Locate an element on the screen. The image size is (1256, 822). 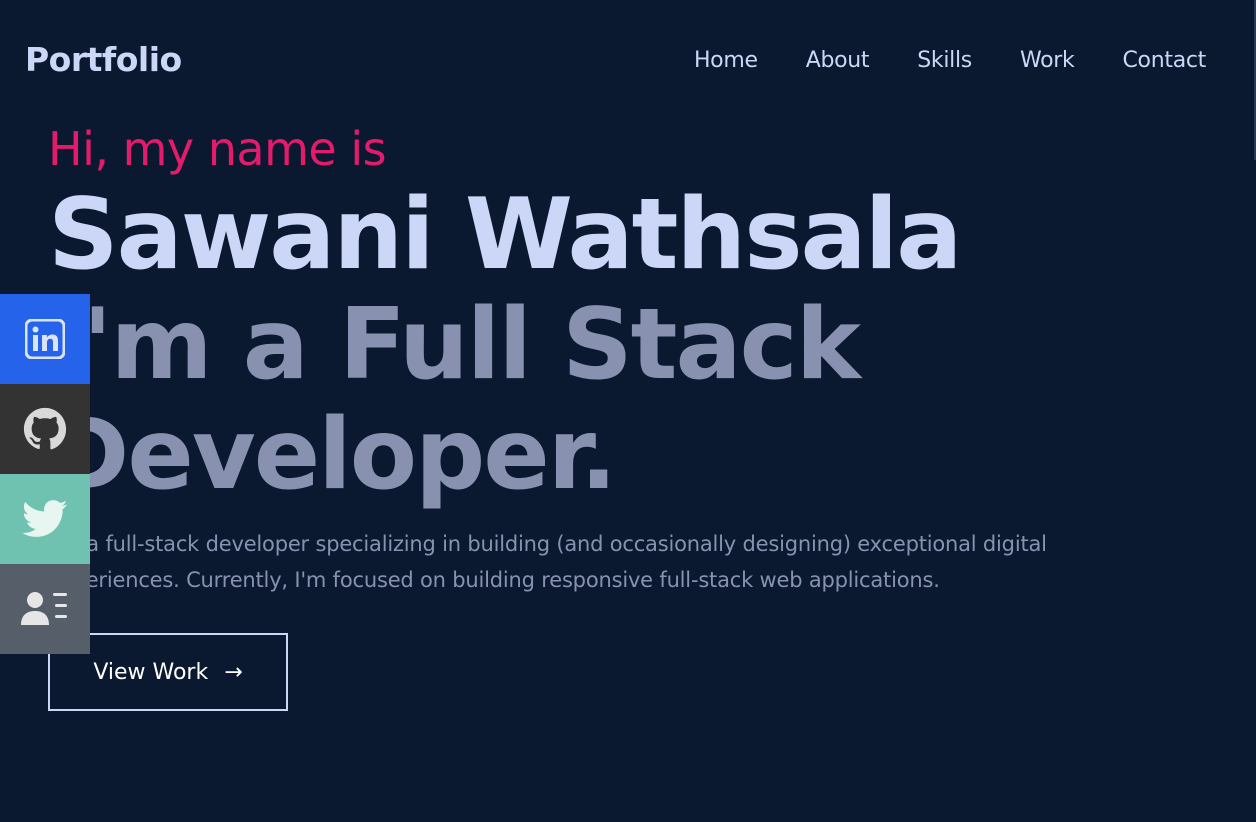
twitter-icon is located at coordinates (45, 518).